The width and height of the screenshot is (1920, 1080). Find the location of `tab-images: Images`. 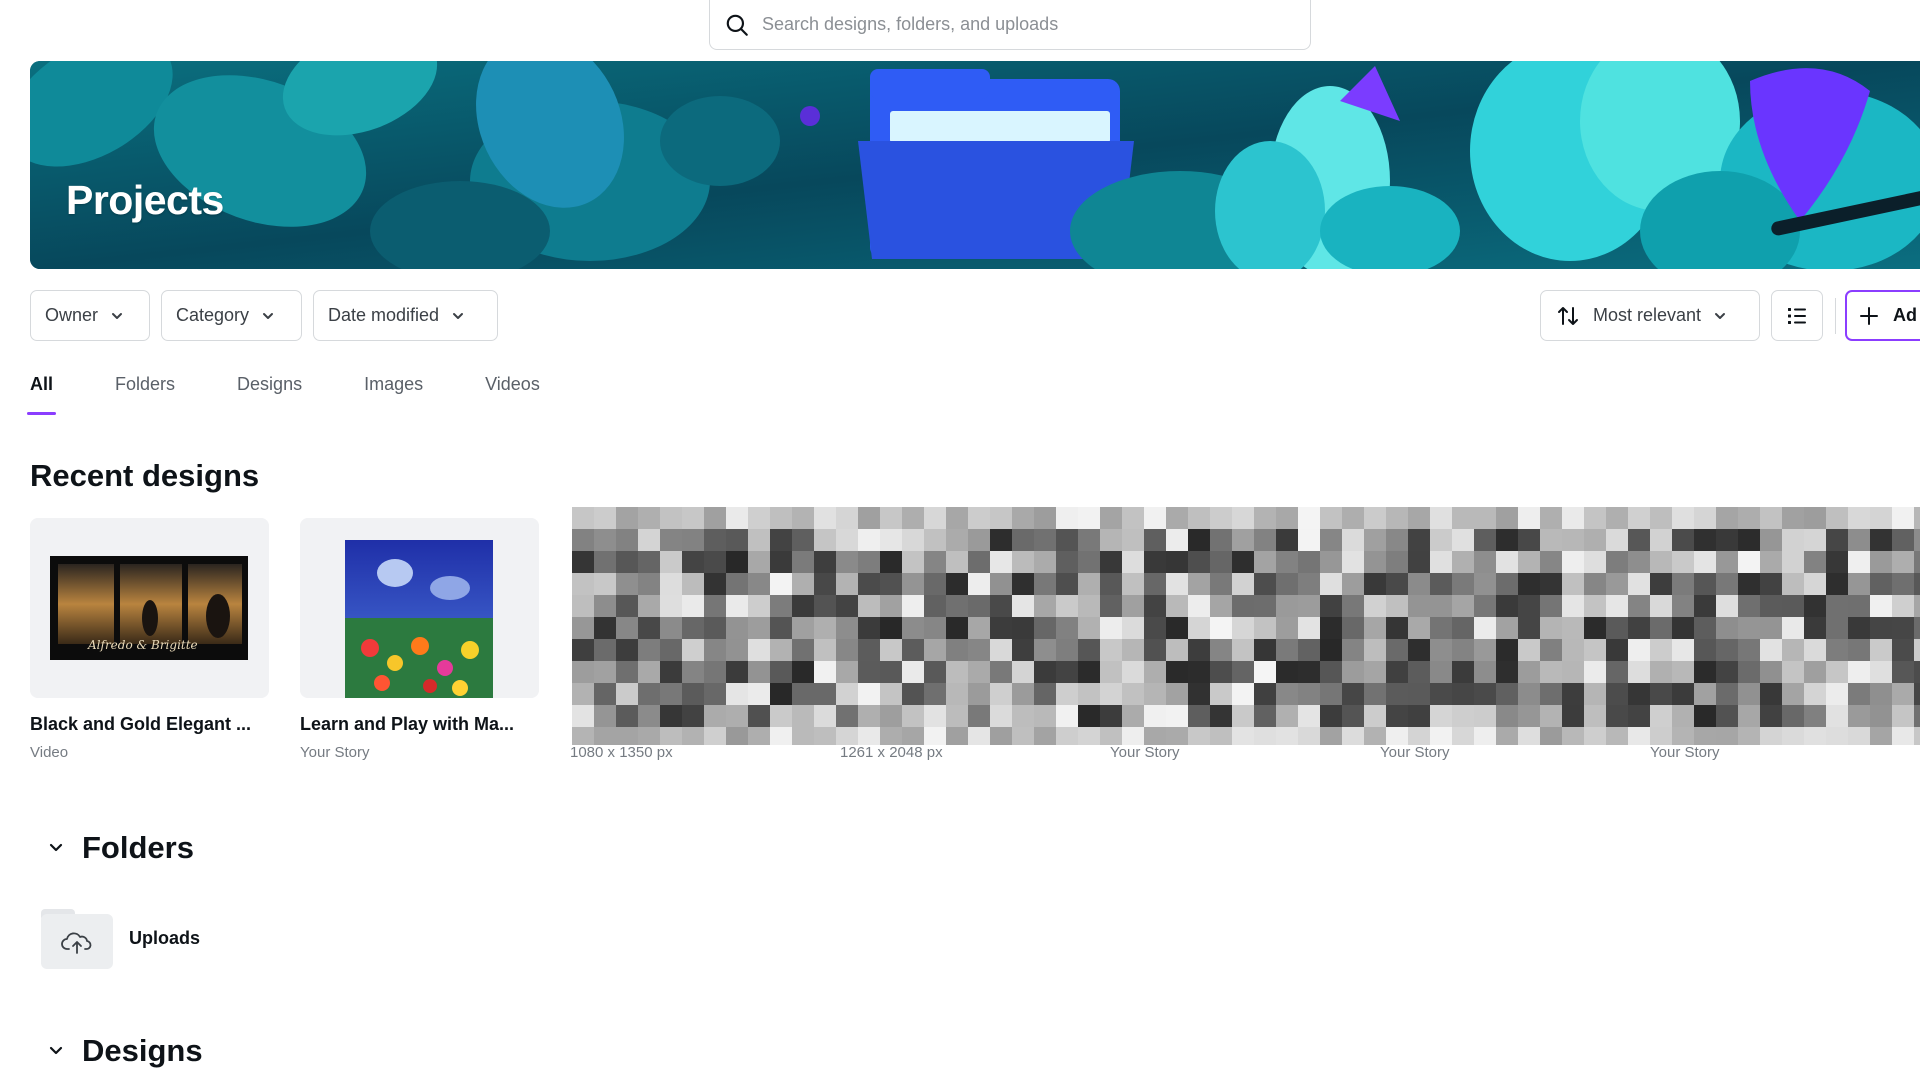

tab-images: Images is located at coordinates (393, 394).